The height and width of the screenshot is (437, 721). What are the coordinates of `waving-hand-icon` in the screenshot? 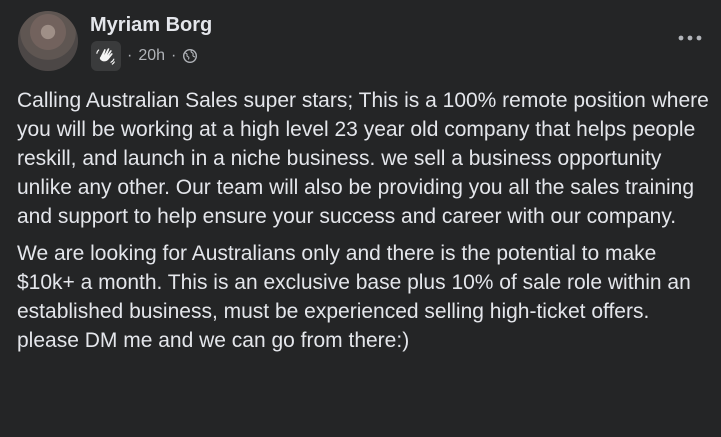 It's located at (106, 56).